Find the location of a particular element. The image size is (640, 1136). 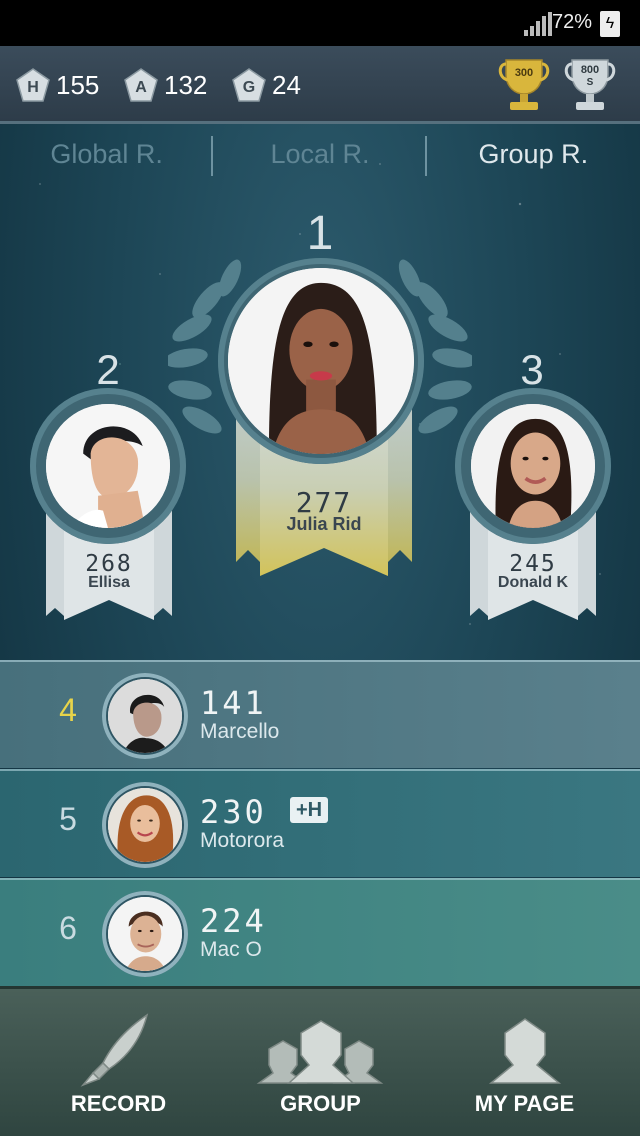

gem-g-icon: G is located at coordinates (249, 85).